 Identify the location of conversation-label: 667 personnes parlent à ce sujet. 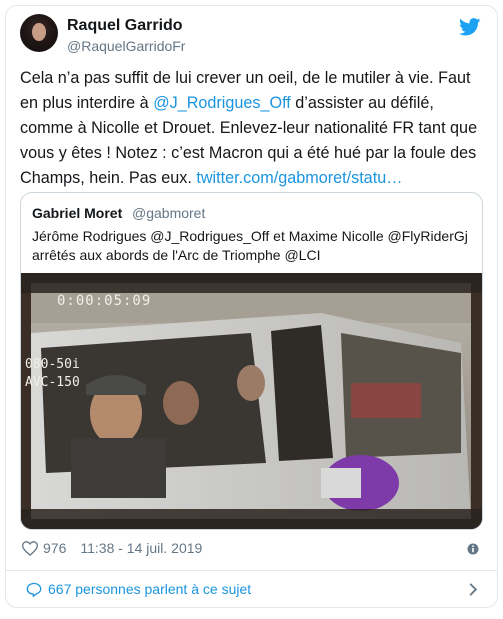
(150, 589).